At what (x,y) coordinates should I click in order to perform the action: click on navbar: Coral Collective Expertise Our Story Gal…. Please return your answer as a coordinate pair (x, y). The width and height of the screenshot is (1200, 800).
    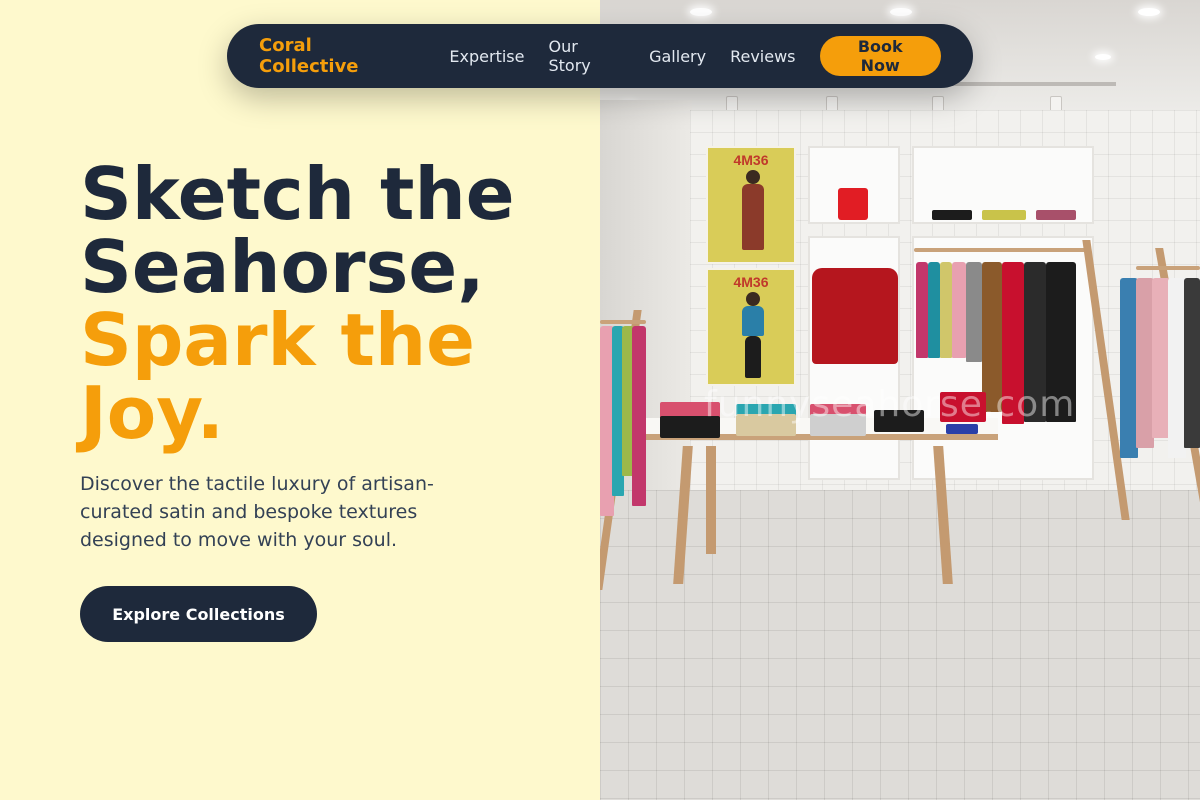
    Looking at the image, I should click on (600, 56).